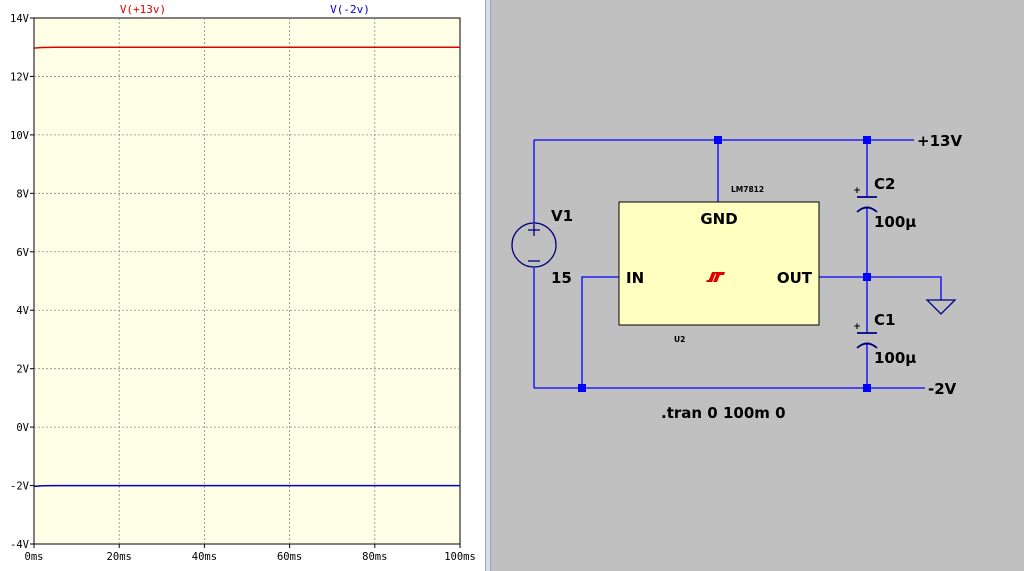 This screenshot has height=571, width=1024. I want to click on y-tick-label: 4V, so click(22, 311).